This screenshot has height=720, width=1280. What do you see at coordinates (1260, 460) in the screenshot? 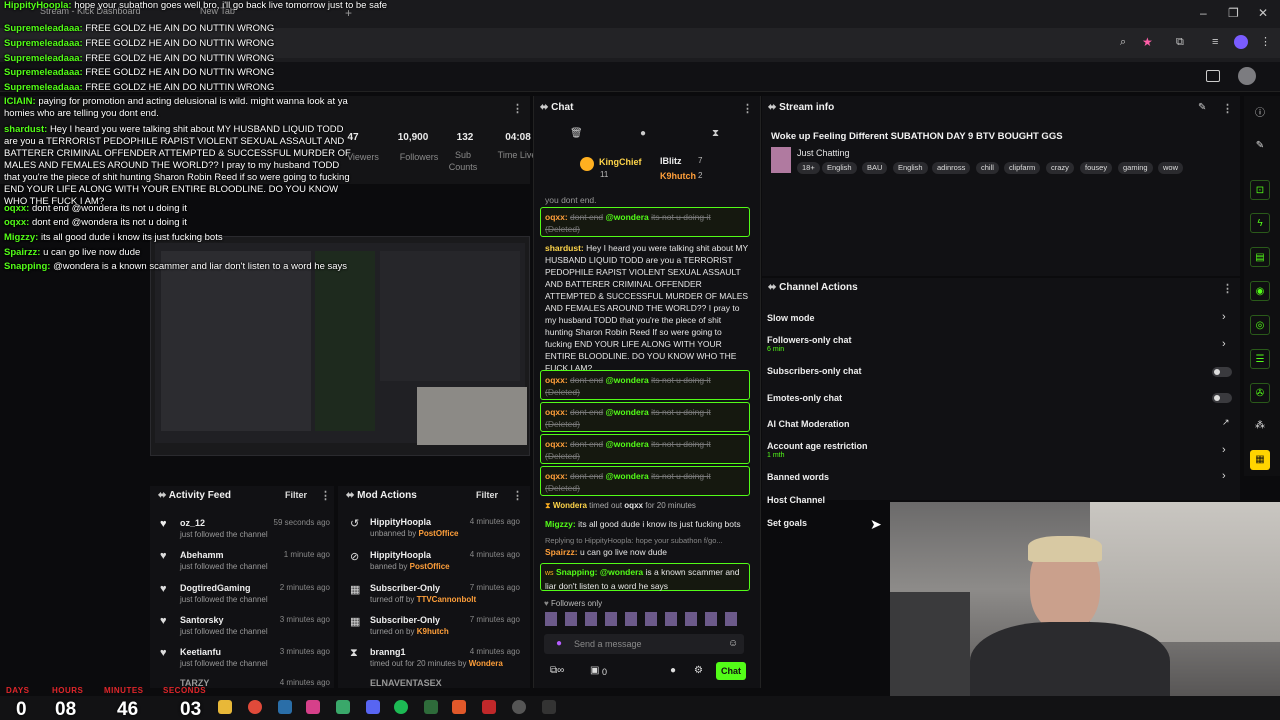
I see `clapper-icon: ▦` at bounding box center [1260, 460].